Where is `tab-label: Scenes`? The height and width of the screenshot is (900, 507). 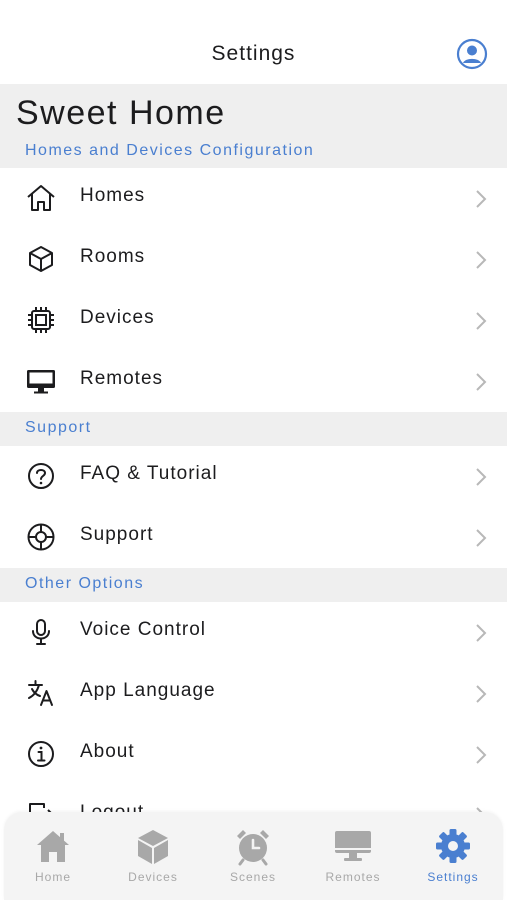 tab-label: Scenes is located at coordinates (253, 877).